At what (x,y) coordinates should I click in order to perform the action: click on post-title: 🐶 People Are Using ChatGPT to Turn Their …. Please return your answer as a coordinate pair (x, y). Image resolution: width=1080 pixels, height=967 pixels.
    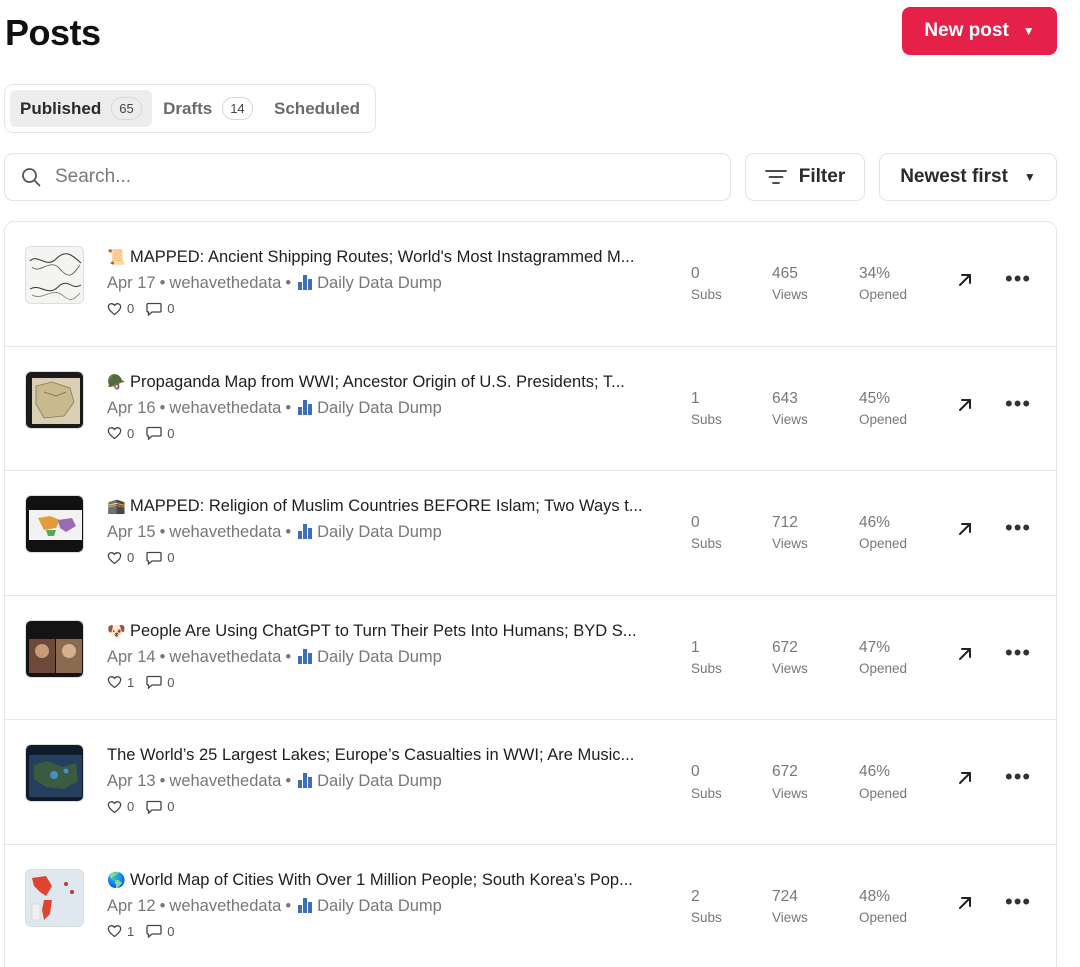
    Looking at the image, I should click on (387, 631).